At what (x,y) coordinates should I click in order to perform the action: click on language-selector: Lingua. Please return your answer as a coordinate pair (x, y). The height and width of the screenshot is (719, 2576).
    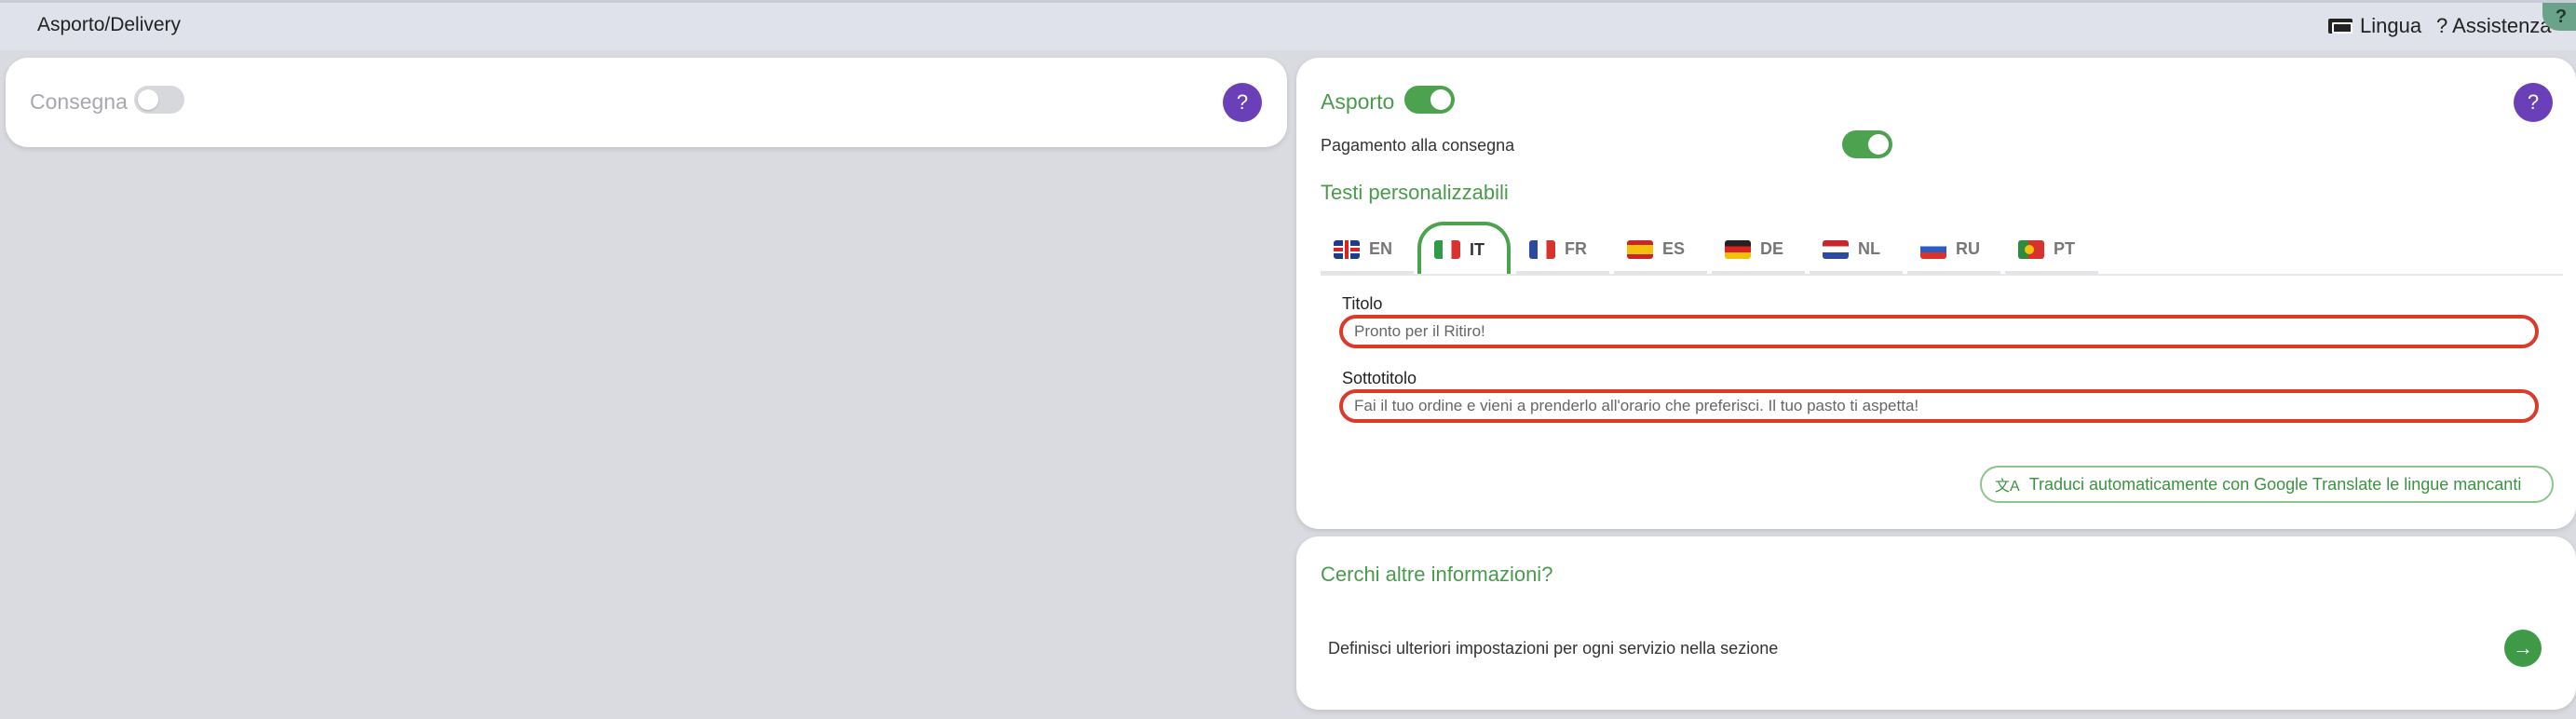
    Looking at the image, I should click on (2374, 26).